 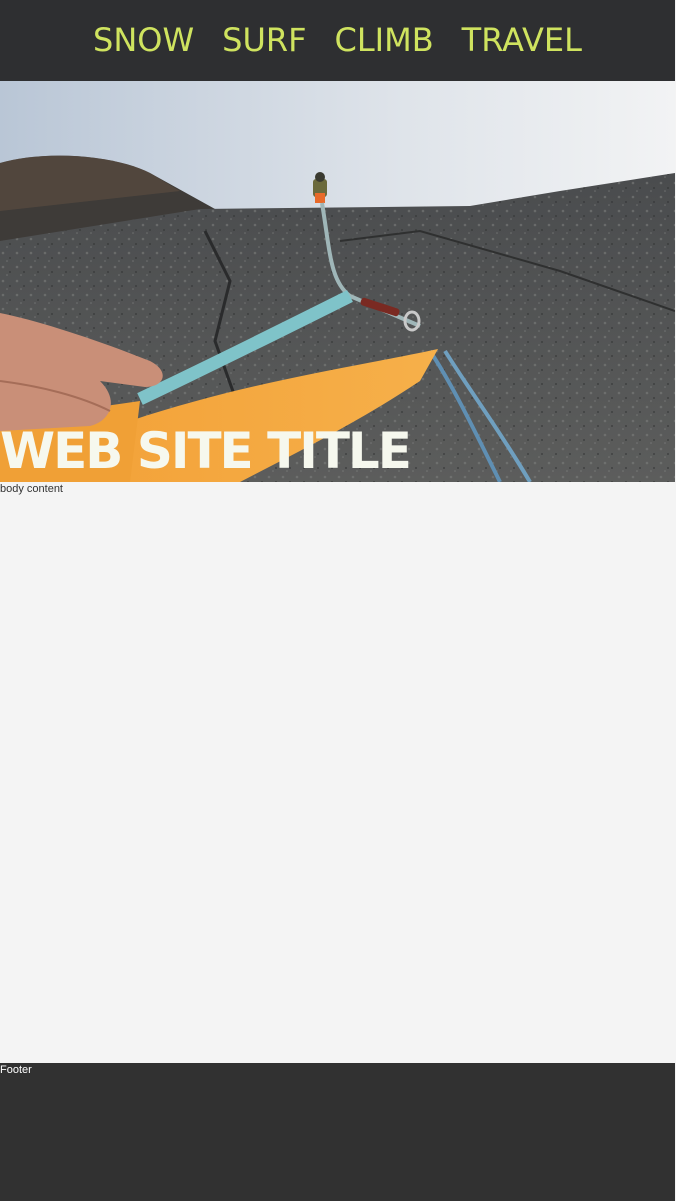 I want to click on nav-link-snow: SNOW, so click(x=143, y=40).